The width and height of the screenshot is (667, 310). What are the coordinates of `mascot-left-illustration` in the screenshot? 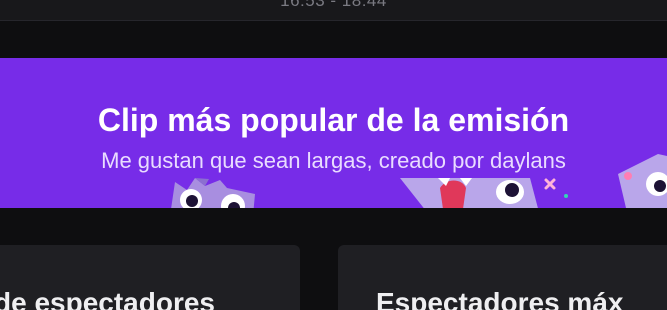 It's located at (213, 193).